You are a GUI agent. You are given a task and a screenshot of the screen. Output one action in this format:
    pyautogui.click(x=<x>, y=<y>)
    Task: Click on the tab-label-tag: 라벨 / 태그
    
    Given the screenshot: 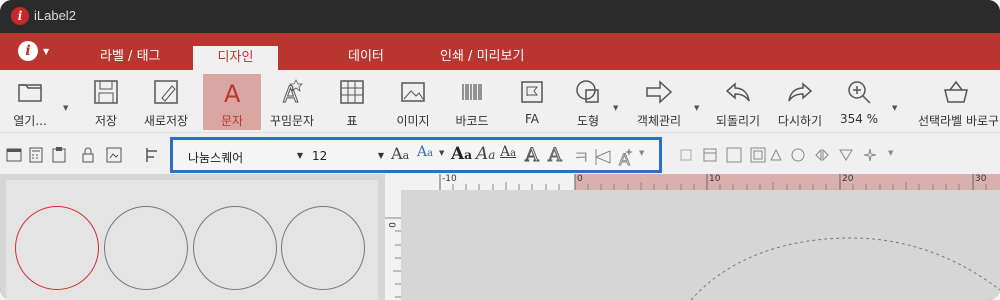 What is the action you would take?
    pyautogui.click(x=130, y=54)
    